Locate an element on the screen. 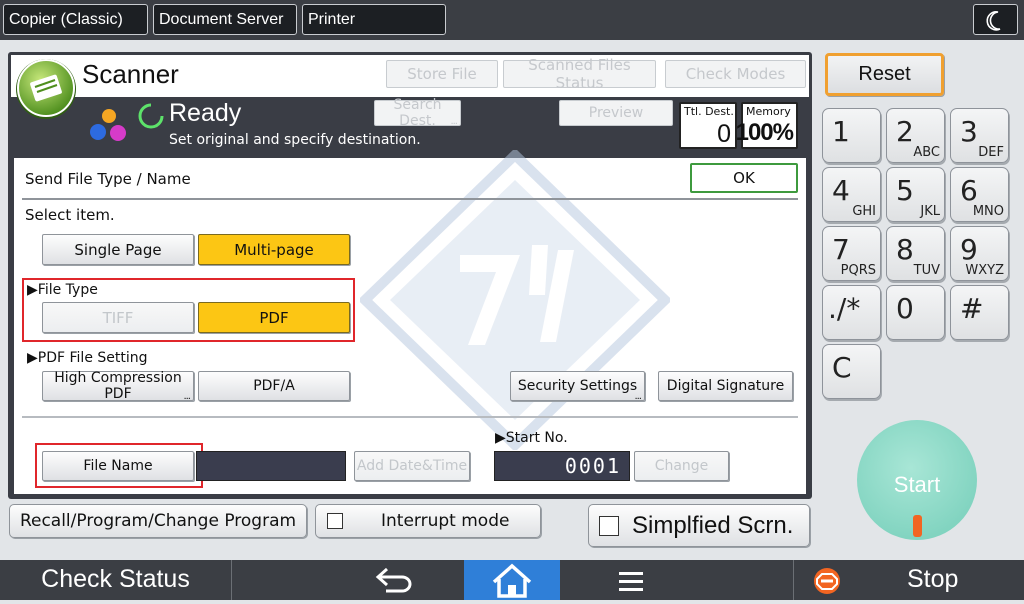  section-divider is located at coordinates (410, 417).